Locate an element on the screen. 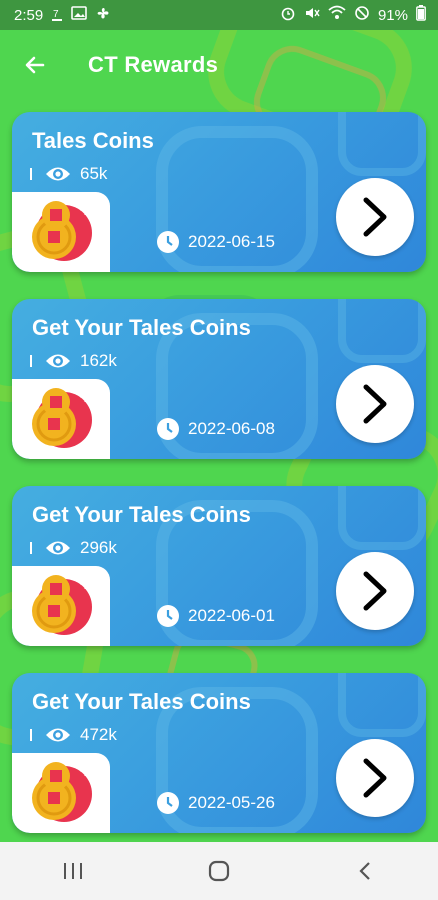 This screenshot has width=438, height=900. alarm-icon is located at coordinates (288, 15).